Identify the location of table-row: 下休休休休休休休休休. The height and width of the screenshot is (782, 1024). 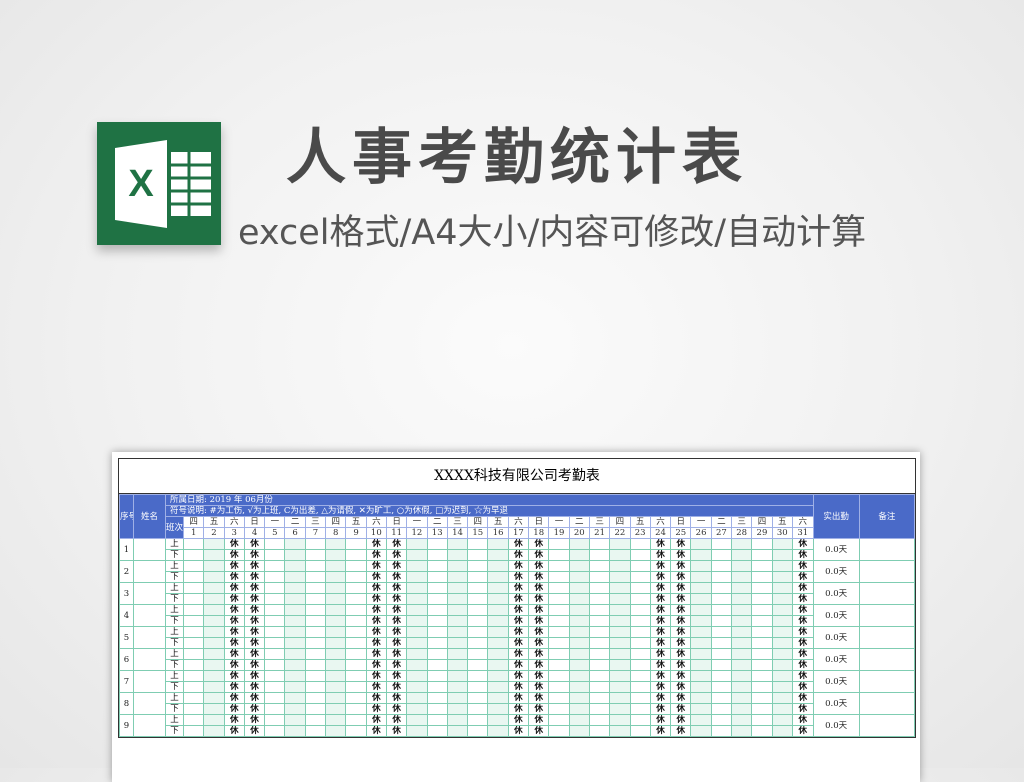
(517, 599).